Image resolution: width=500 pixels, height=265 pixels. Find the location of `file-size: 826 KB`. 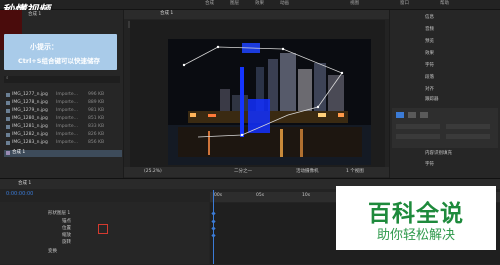

file-size: 826 KB is located at coordinates (96, 134).